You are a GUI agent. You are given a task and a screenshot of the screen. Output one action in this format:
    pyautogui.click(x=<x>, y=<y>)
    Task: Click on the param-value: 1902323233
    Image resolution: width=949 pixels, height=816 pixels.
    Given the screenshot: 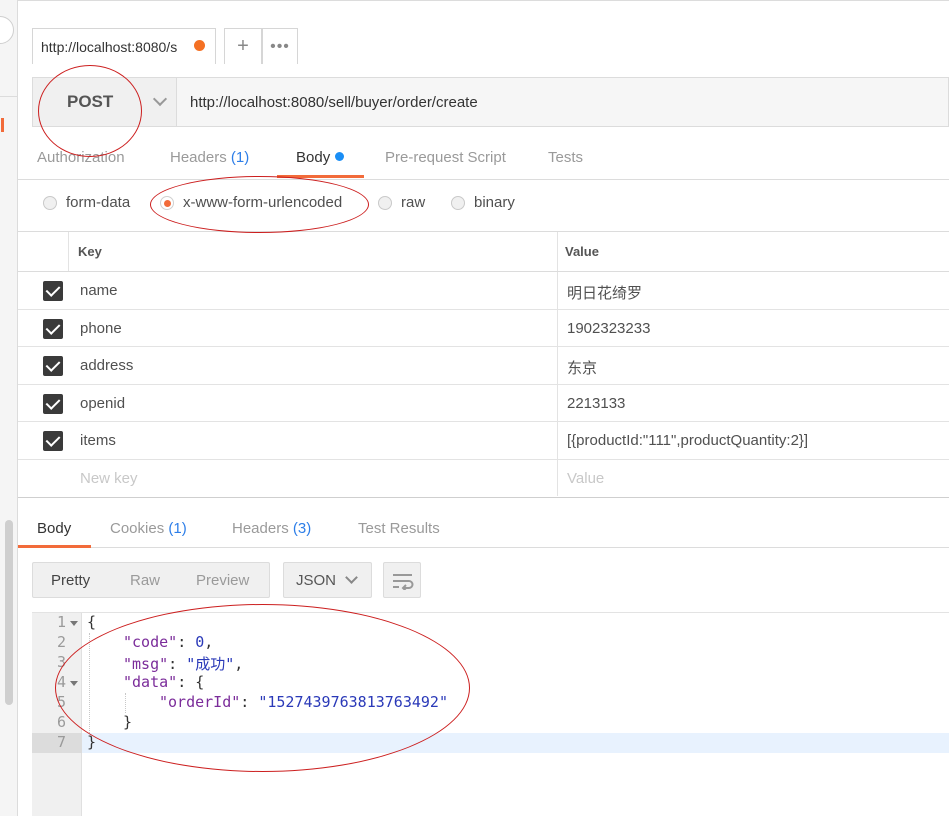 What is the action you would take?
    pyautogui.click(x=608, y=328)
    